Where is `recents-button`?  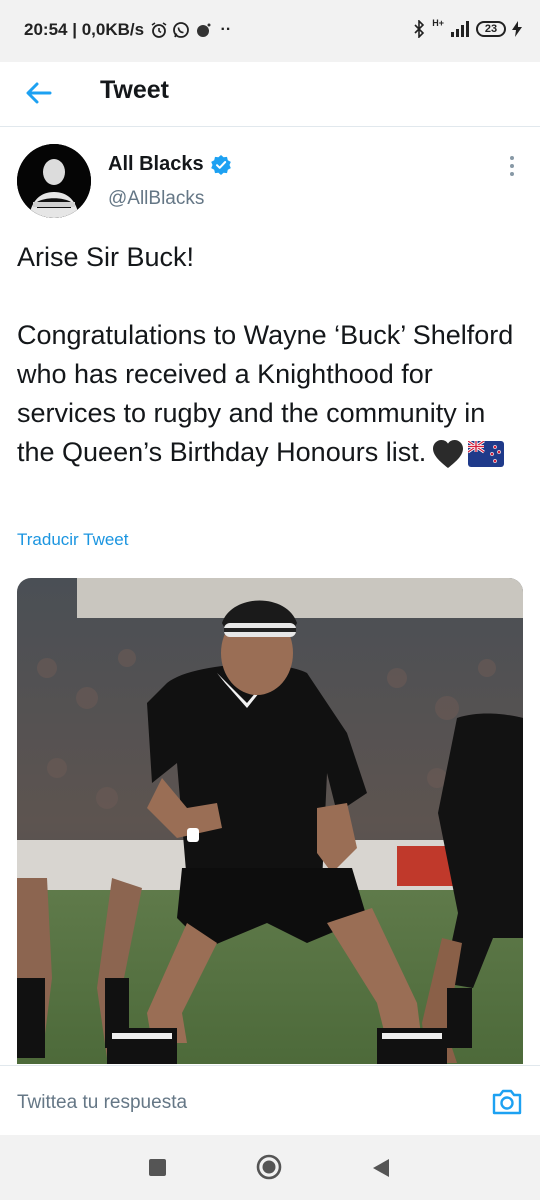
recents-button is located at coordinates (157, 1170).